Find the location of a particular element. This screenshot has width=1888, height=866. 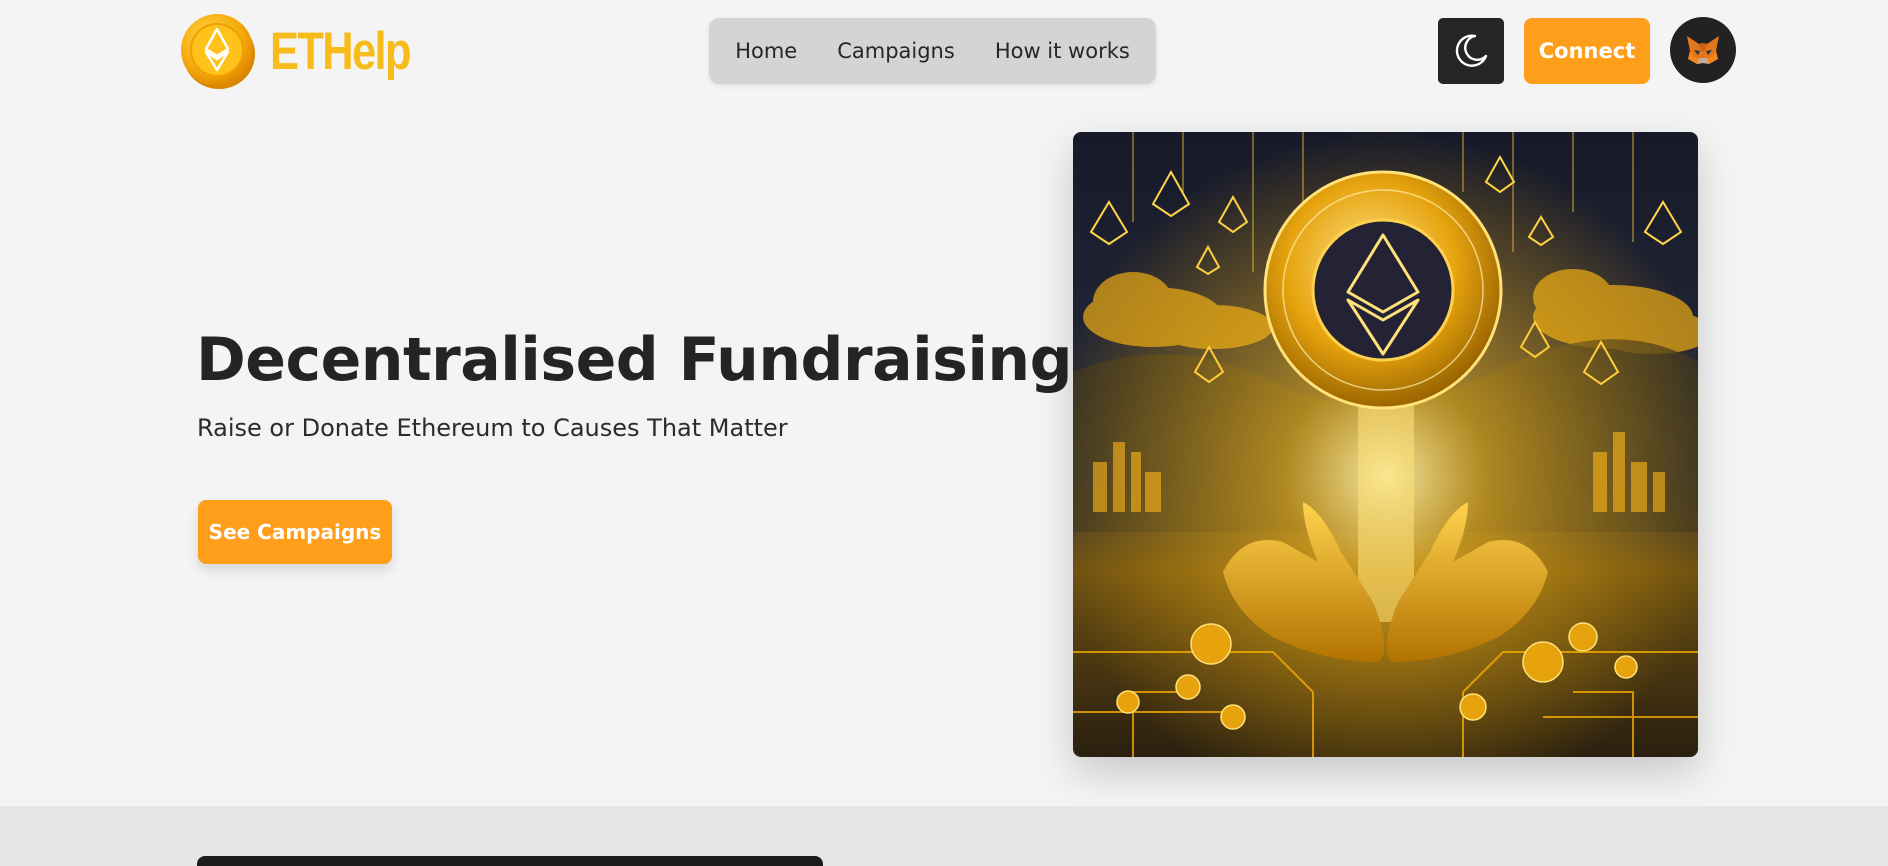

metamask-fox-icon is located at coordinates (1703, 50).